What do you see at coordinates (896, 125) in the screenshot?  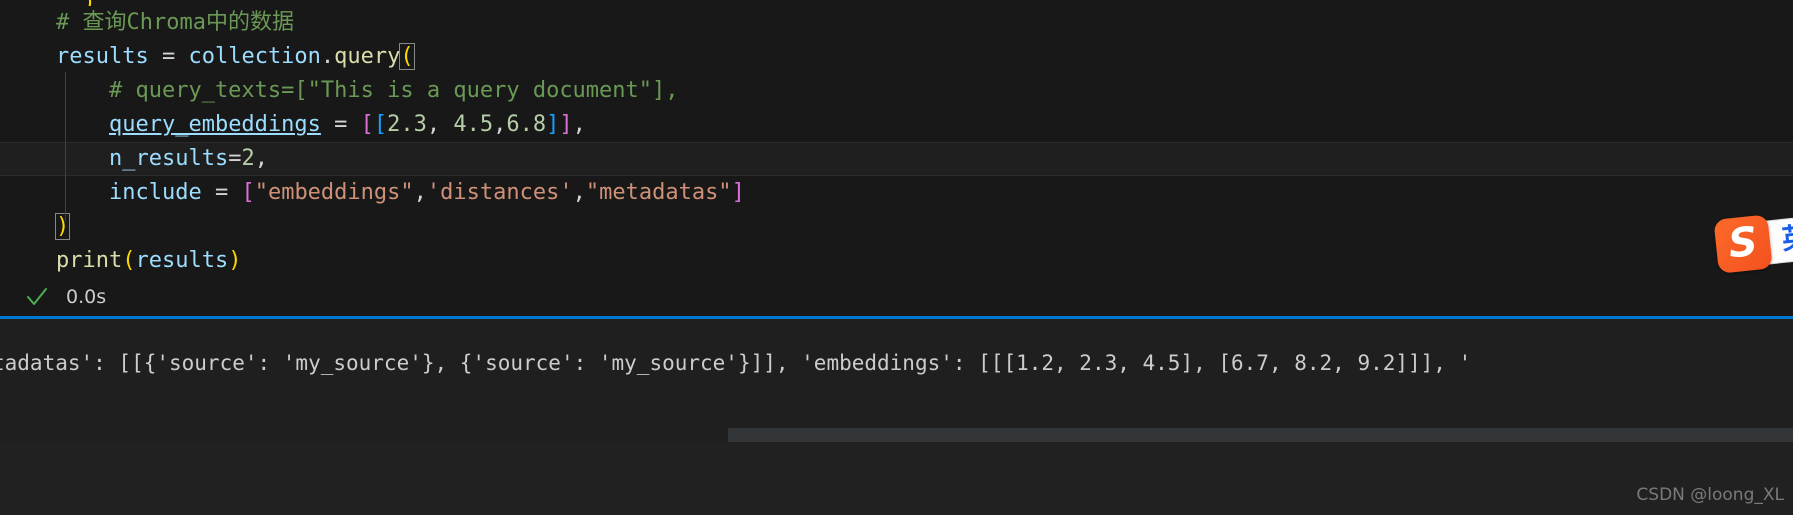 I see `line-query-embeddings: query_embeddings = [[2.3, 4.5,6.8]],` at bounding box center [896, 125].